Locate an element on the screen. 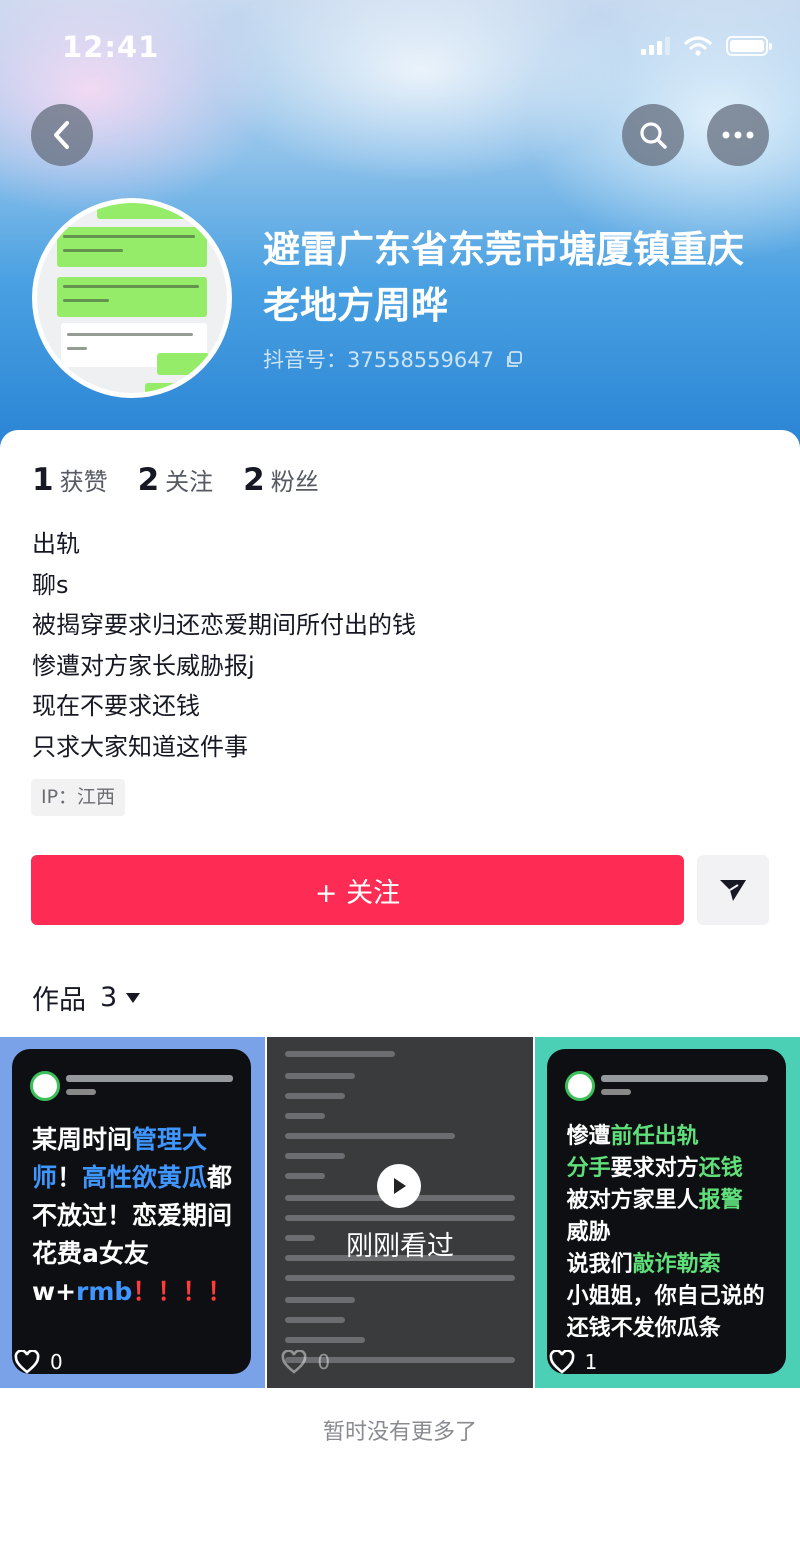 Image resolution: width=800 pixels, height=1554 pixels. thumbnail-image: 某周时间管理大师！高性欲黄瓜都不放过！恋爱期间花费a女友w+rmb！！！！ is located at coordinates (132, 1211).